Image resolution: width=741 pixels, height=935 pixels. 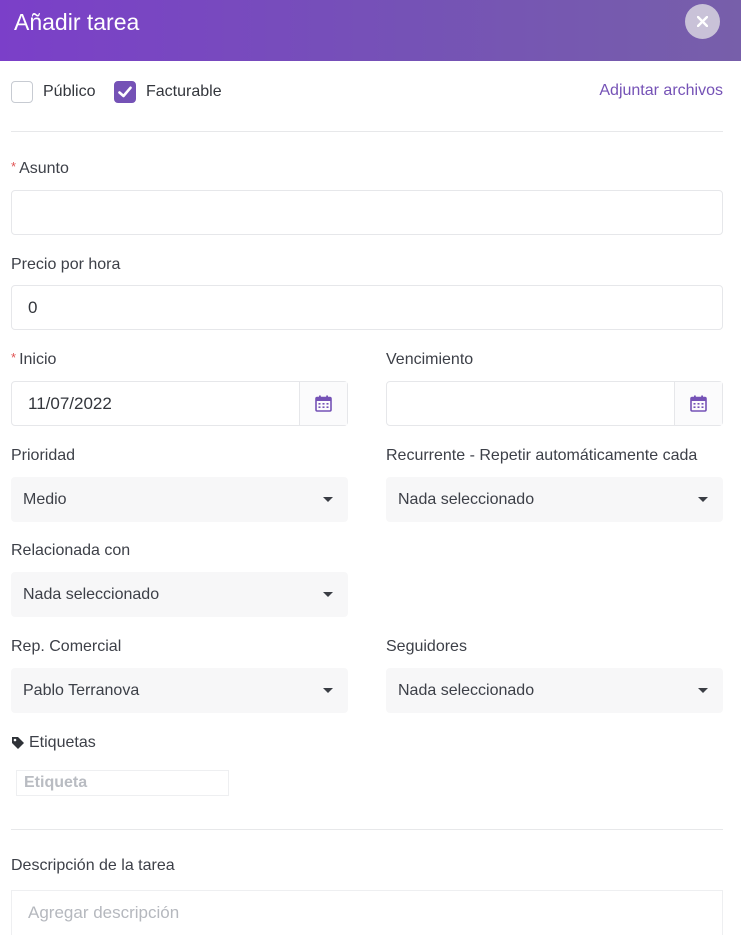 I want to click on related-value: Nada seleccionado, so click(x=91, y=594).